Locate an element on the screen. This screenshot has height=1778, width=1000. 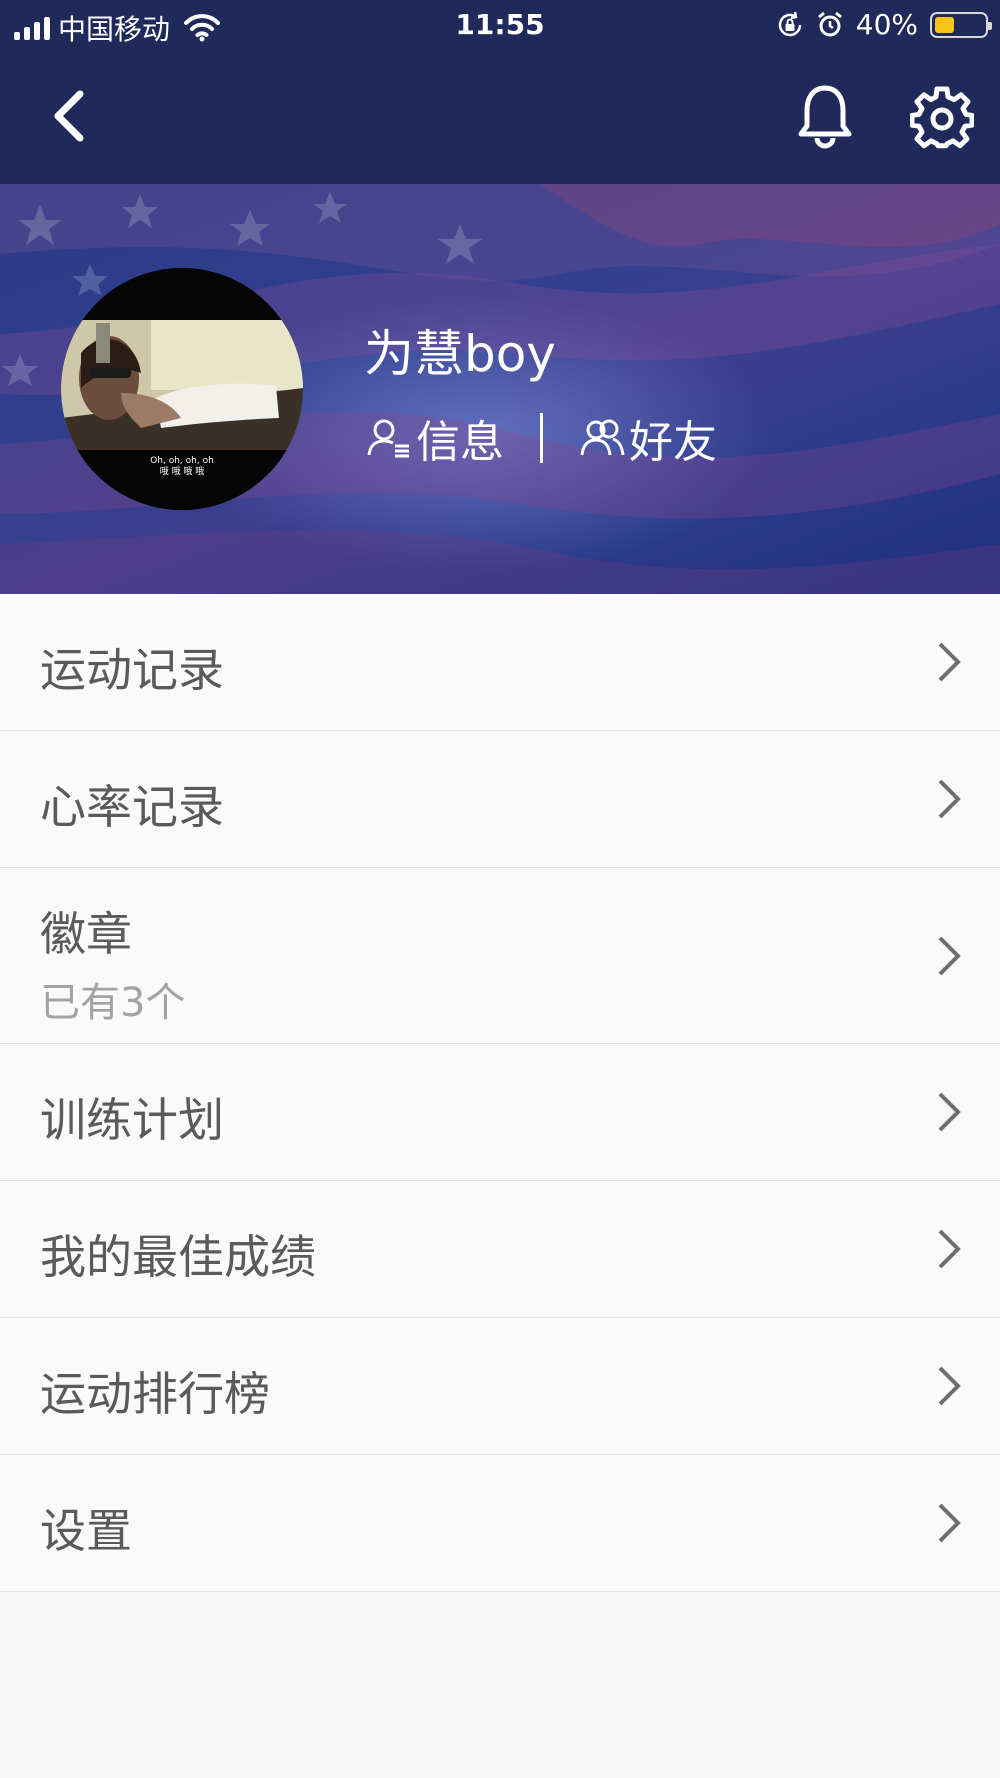
top-header: 中国移动 11:55 40% is located at coordinates (500, 92).